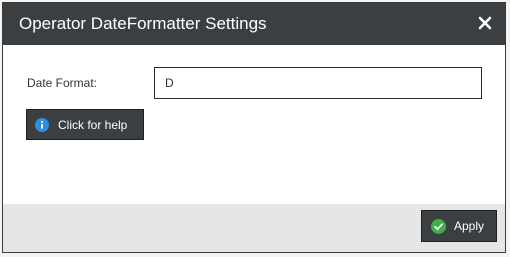 The height and width of the screenshot is (257, 510). Describe the element at coordinates (93, 124) in the screenshot. I see `help-button-label: Click for help` at that location.